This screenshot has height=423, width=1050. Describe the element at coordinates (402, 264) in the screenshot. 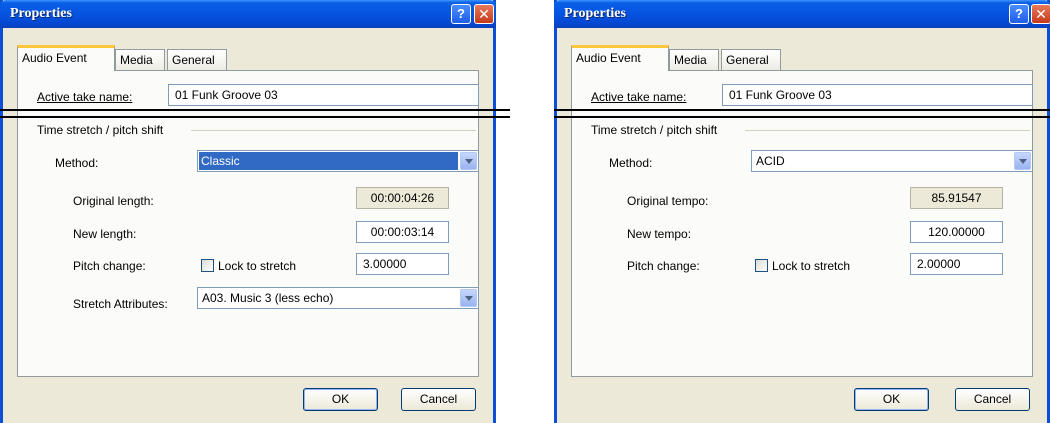

I see `pitch-change-input: 3.00000` at that location.